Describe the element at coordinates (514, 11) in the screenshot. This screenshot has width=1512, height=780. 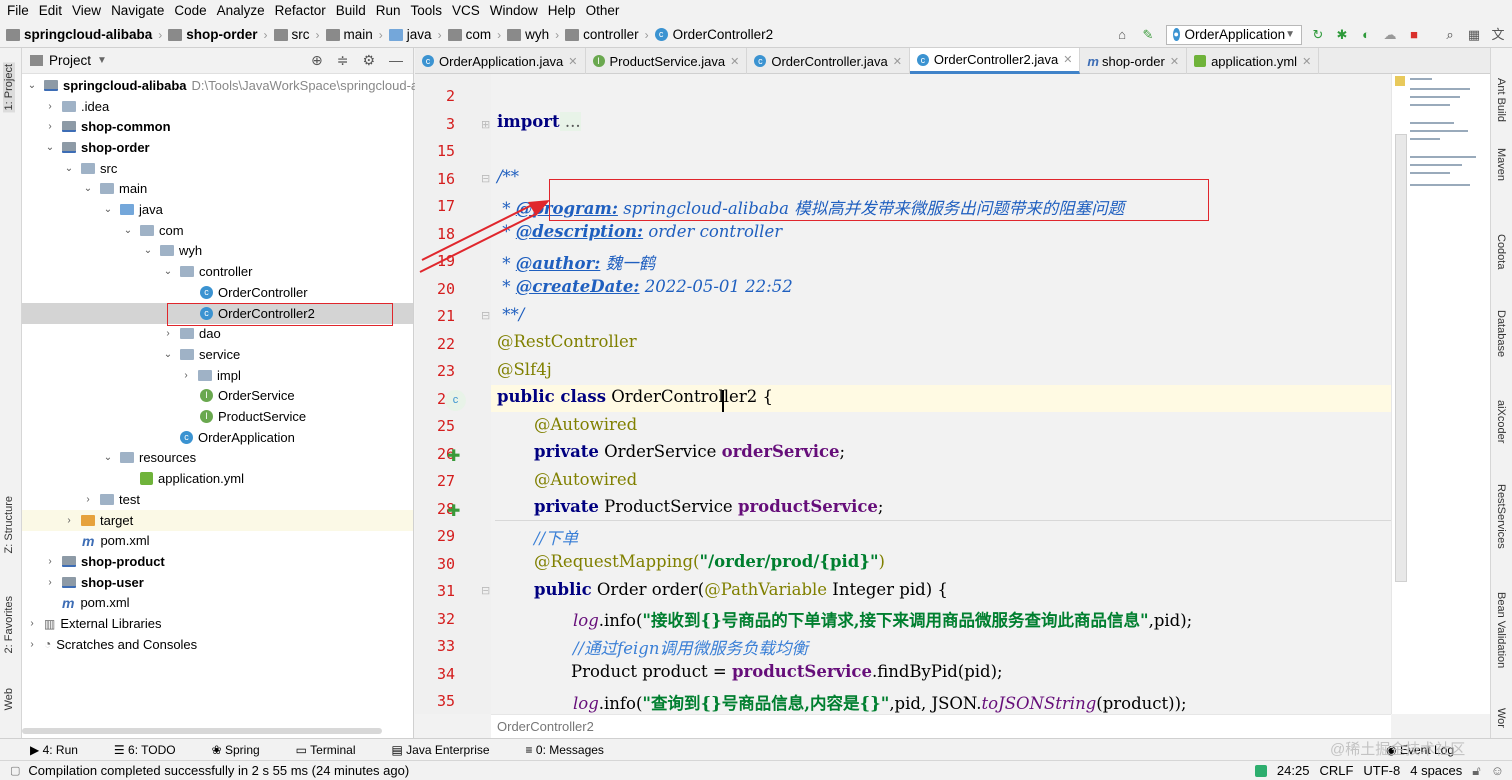
I see `menu-window: Window` at that location.